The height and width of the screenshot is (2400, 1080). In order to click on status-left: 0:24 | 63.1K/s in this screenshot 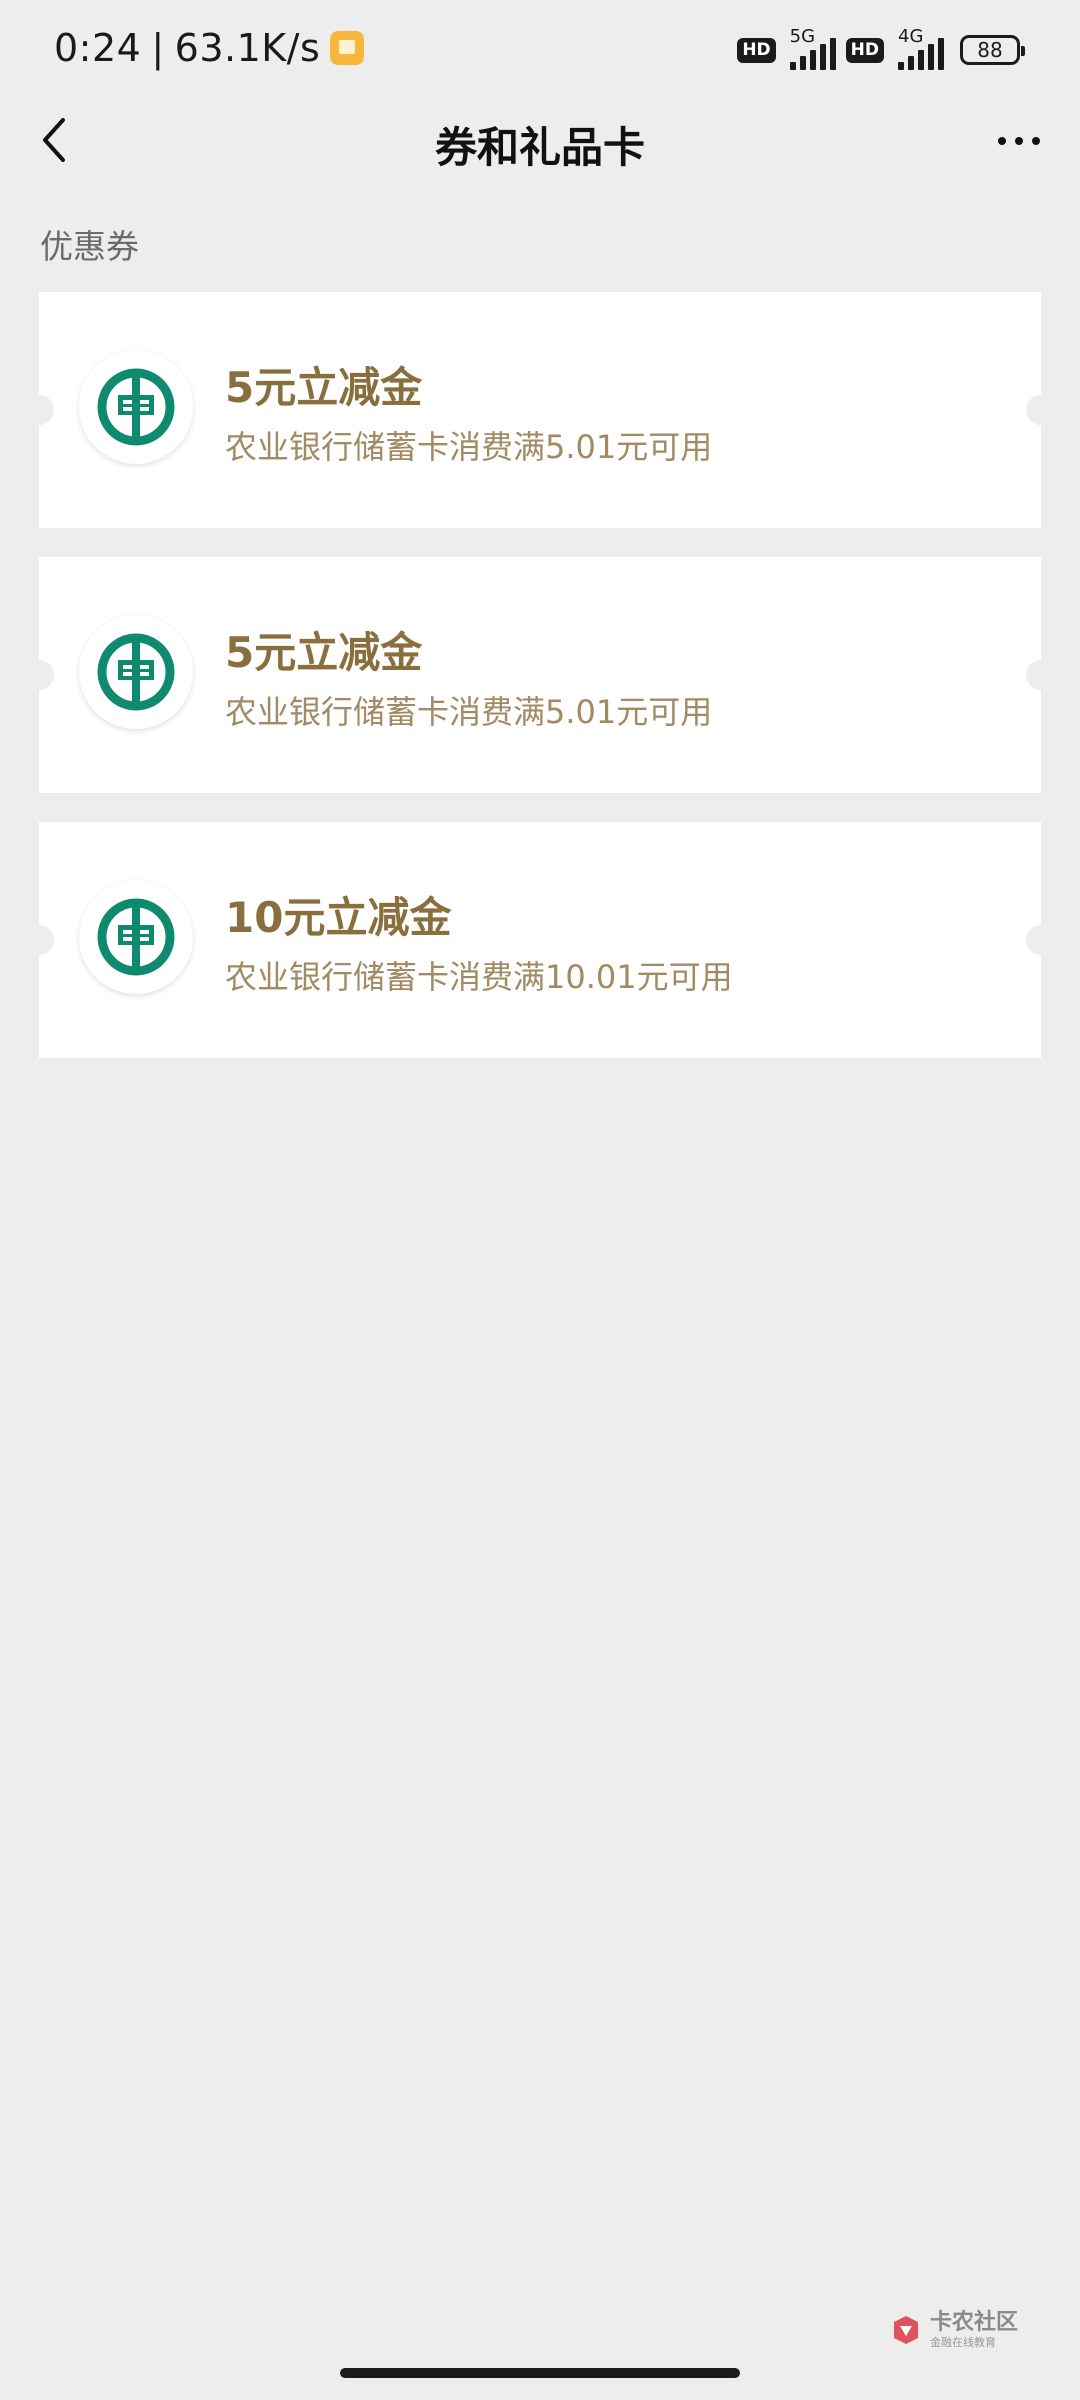, I will do `click(209, 48)`.